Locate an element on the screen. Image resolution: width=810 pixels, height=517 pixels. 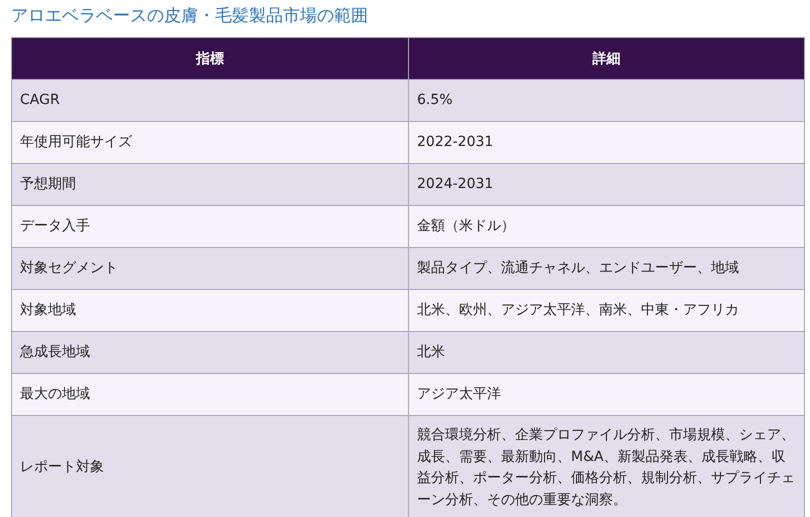
table-cell: 予想期間 is located at coordinates (210, 185).